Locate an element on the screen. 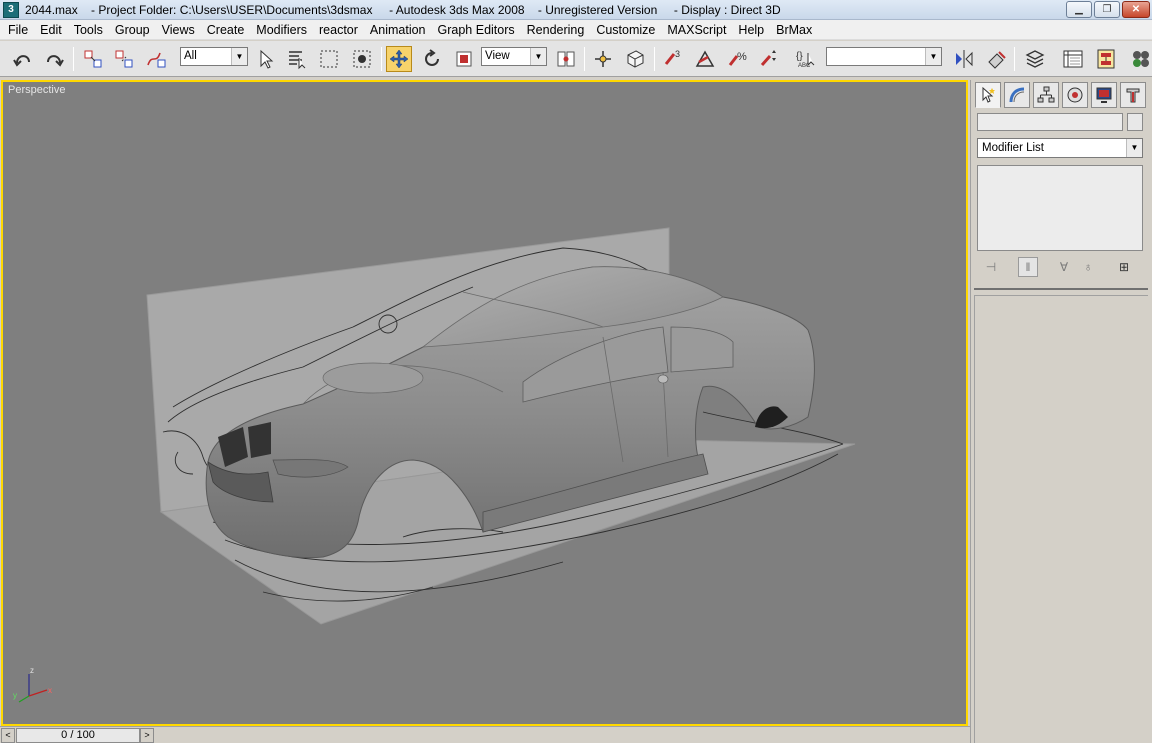  unlink-selection-button is located at coordinates (124, 59).